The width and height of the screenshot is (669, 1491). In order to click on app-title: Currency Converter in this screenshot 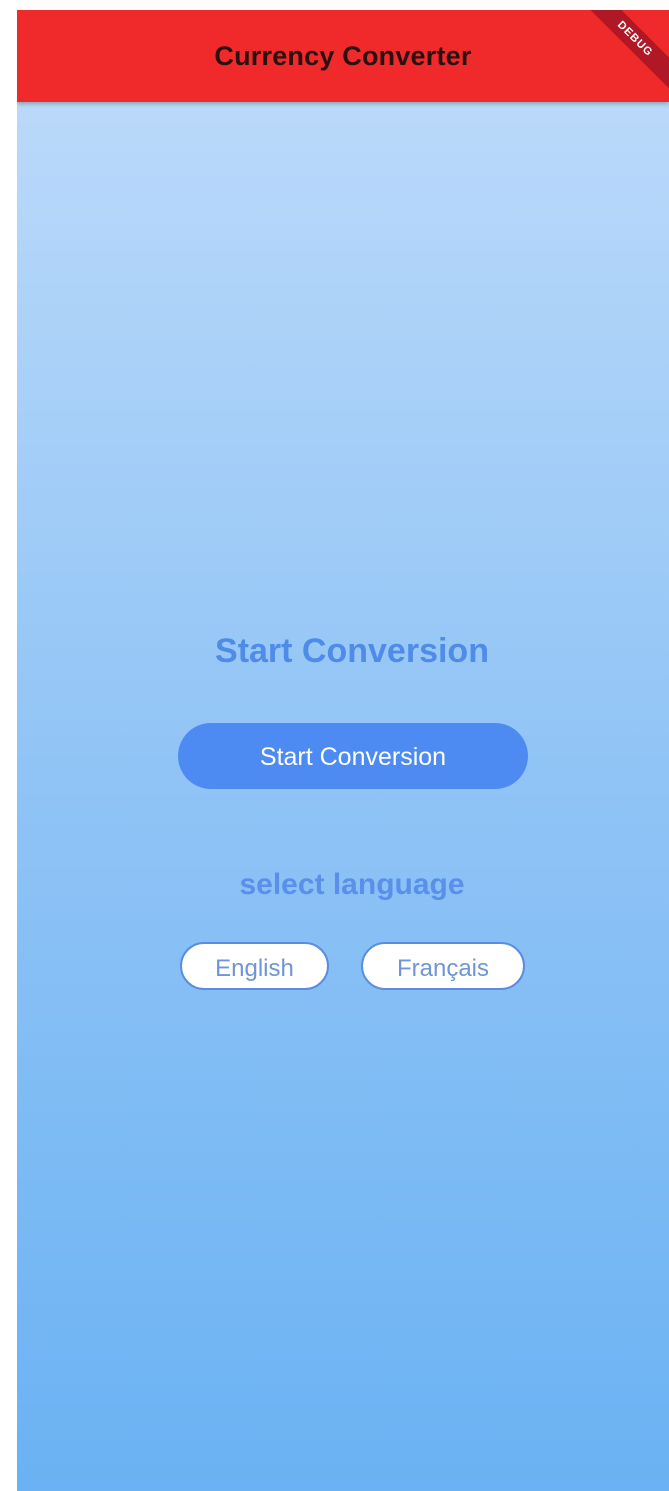, I will do `click(343, 56)`.